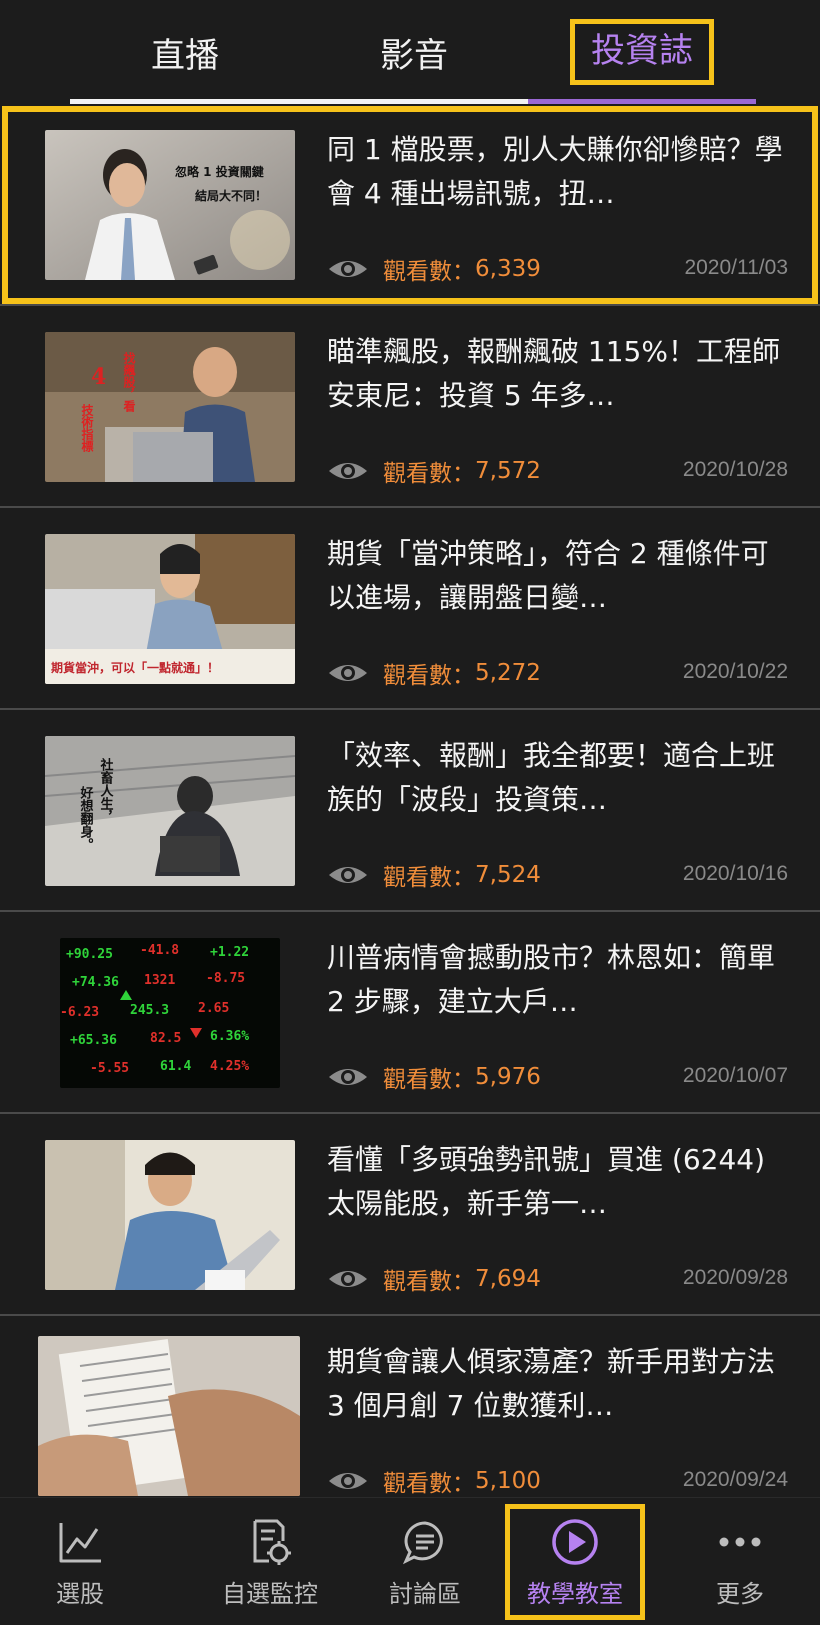 Image resolution: width=820 pixels, height=1625 pixels. Describe the element at coordinates (270, 1542) in the screenshot. I see `document-search-icon` at that location.